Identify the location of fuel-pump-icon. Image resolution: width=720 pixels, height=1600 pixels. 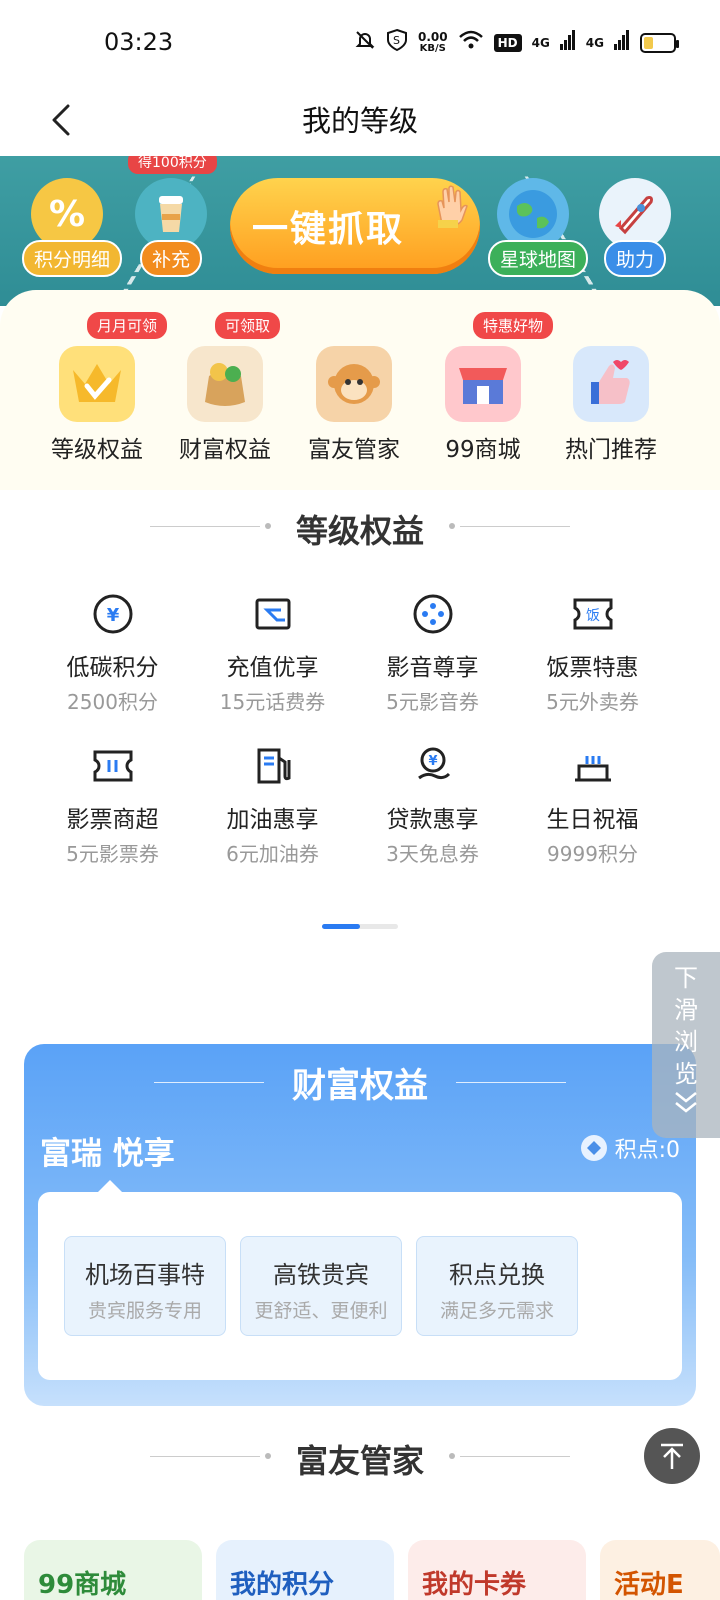
(273, 766).